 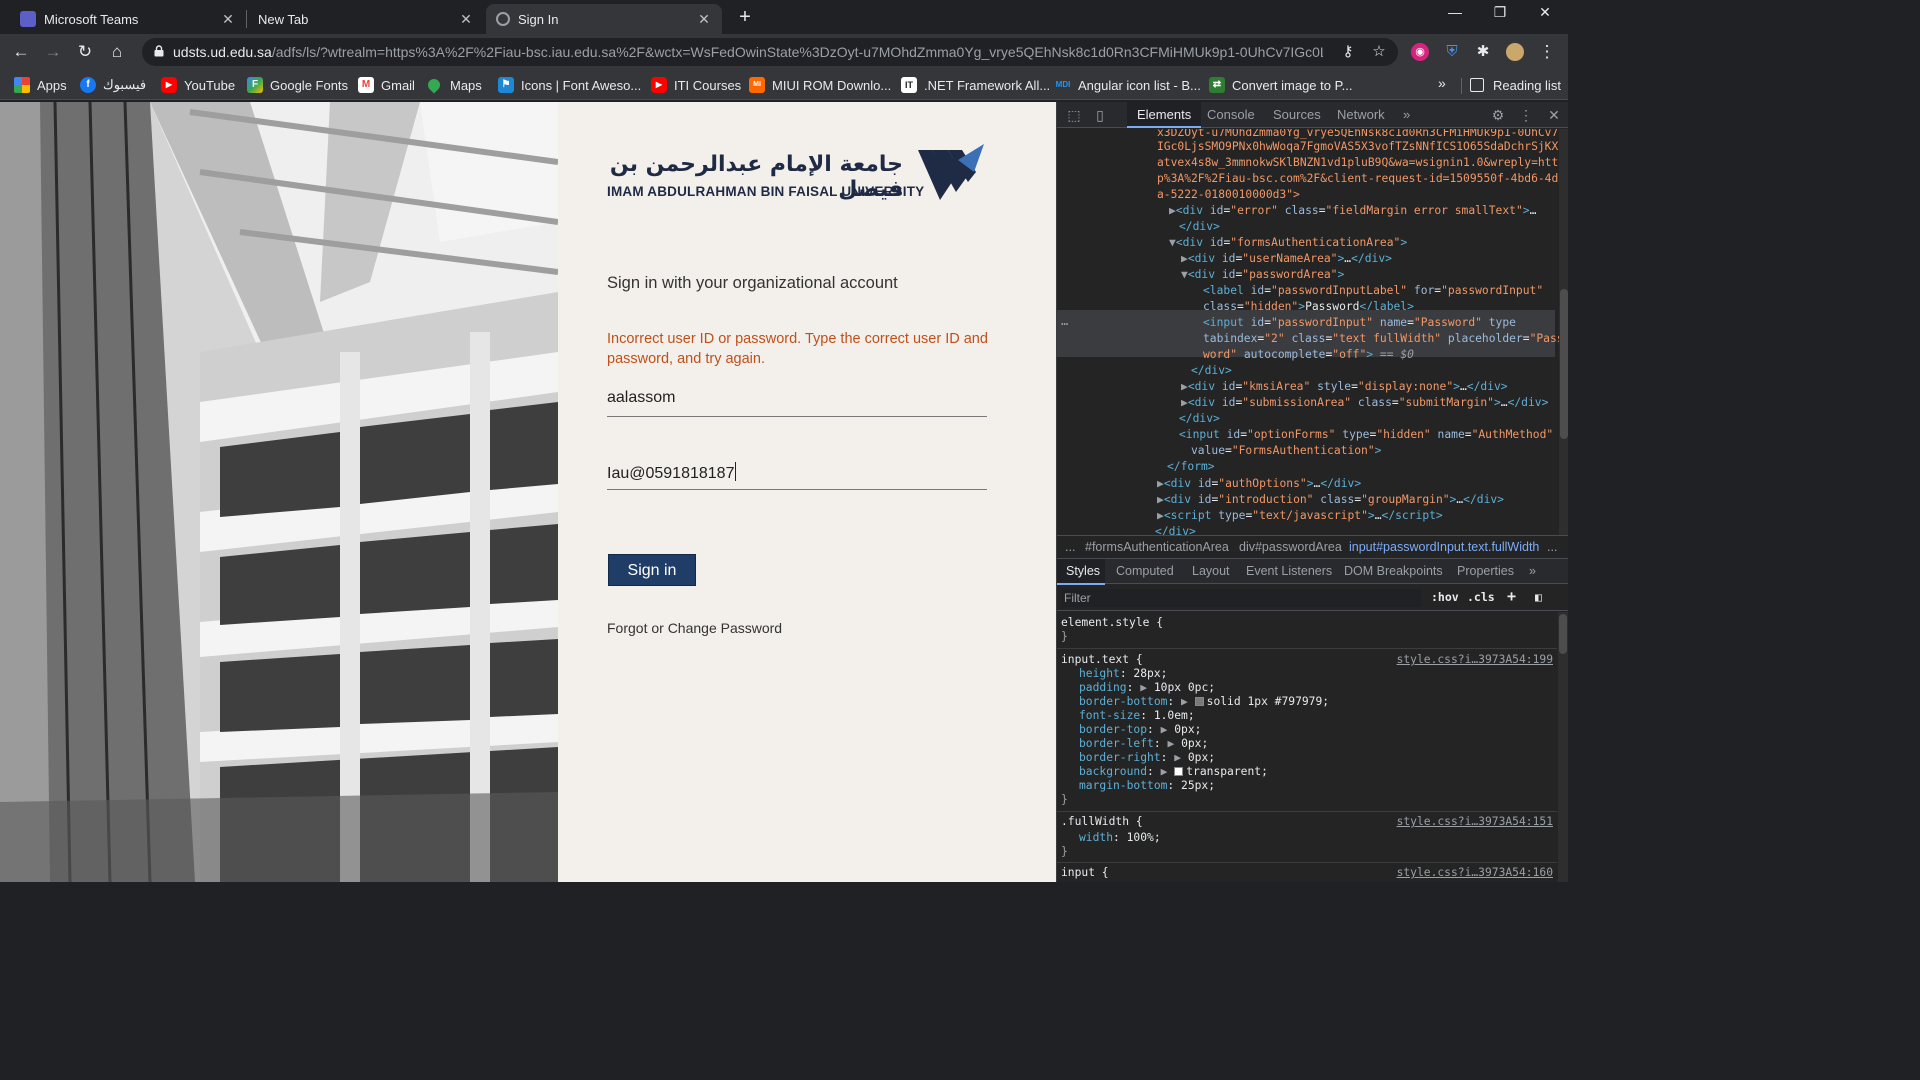 I want to click on more-bookmarks-button: », so click(x=1442, y=83).